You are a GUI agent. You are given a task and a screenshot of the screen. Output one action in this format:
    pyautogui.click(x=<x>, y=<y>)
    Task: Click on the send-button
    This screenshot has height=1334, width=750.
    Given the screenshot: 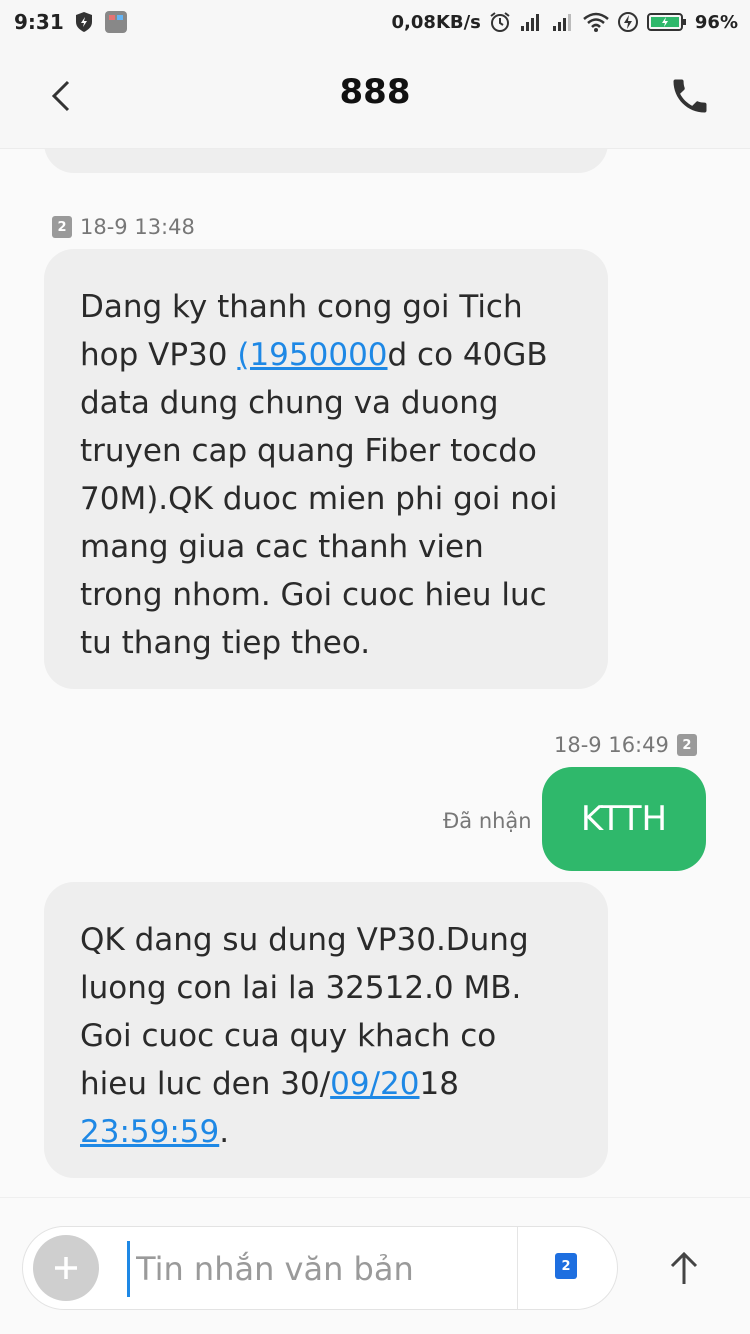 What is the action you would take?
    pyautogui.click(x=684, y=1268)
    